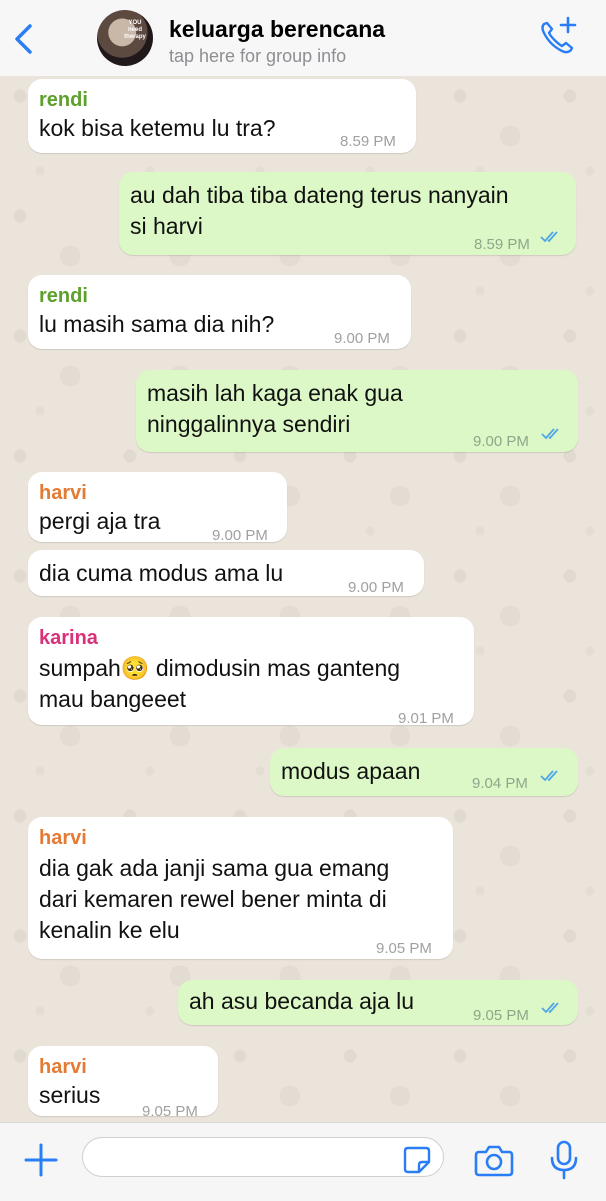 The width and height of the screenshot is (606, 1201). Describe the element at coordinates (123, 1083) in the screenshot. I see `message-bubble-incoming: harvi serius 9.05 PM` at that location.